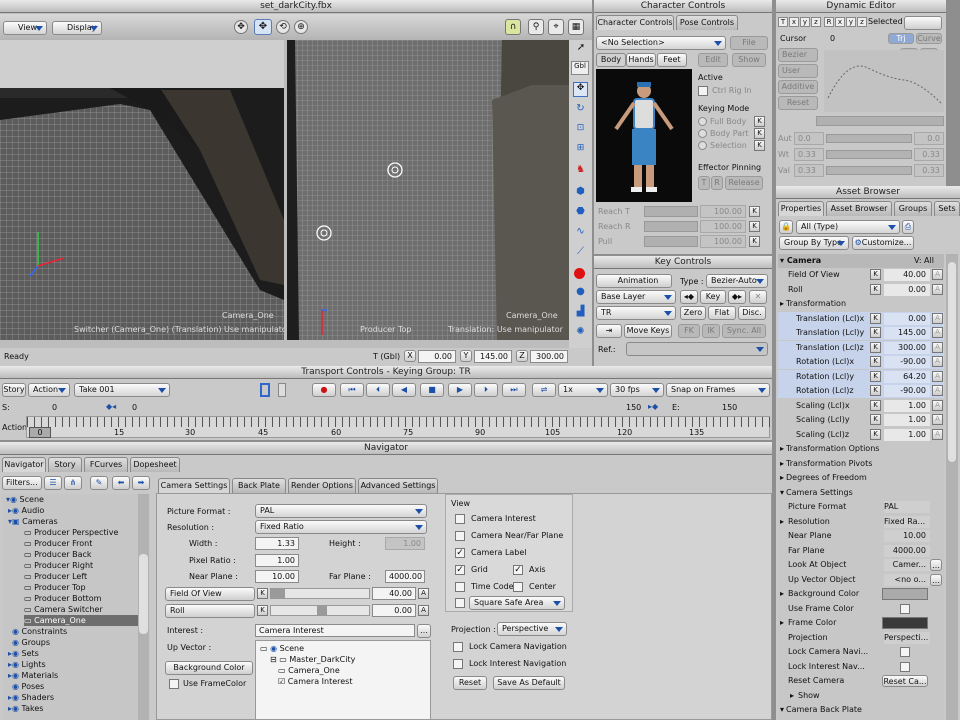 Image resolution: width=960 pixels, height=720 pixels. I want to click on next-key-button: ◆▸, so click(737, 297).